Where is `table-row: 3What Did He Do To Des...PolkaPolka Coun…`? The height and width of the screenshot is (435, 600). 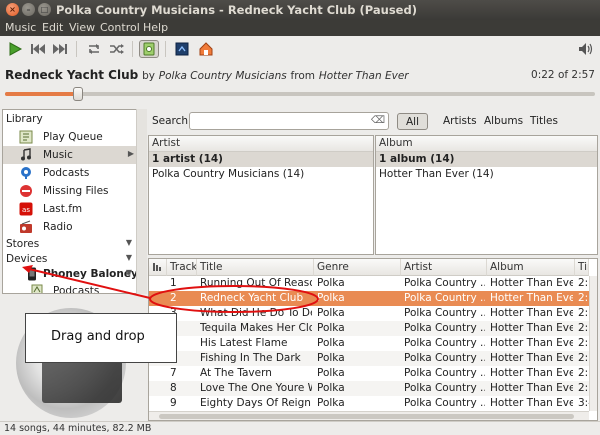 table-row: 3What Did He Do To Des...PolkaPolka Coun… is located at coordinates (369, 313).